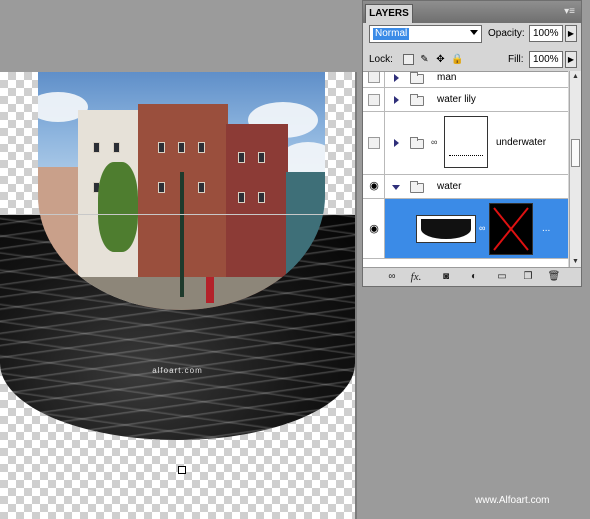 The image size is (590, 519). What do you see at coordinates (177, 214) in the screenshot?
I see `selection-edge` at bounding box center [177, 214].